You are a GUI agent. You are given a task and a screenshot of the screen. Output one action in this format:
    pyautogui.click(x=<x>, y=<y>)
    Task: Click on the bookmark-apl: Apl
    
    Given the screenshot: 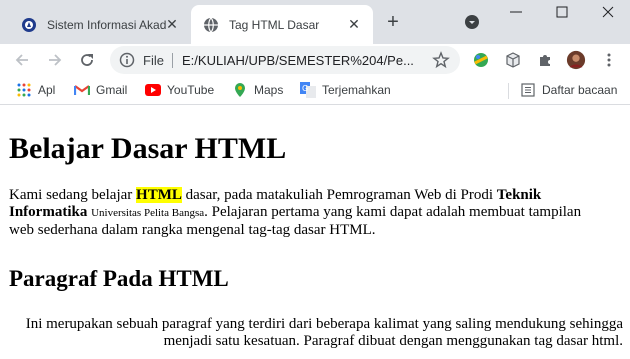 What is the action you would take?
    pyautogui.click(x=35, y=90)
    